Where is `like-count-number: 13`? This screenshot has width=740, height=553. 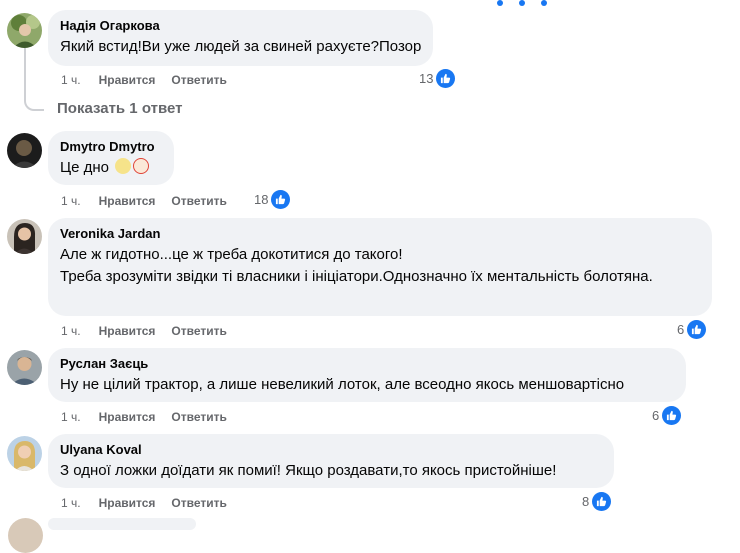 like-count-number: 13 is located at coordinates (426, 78).